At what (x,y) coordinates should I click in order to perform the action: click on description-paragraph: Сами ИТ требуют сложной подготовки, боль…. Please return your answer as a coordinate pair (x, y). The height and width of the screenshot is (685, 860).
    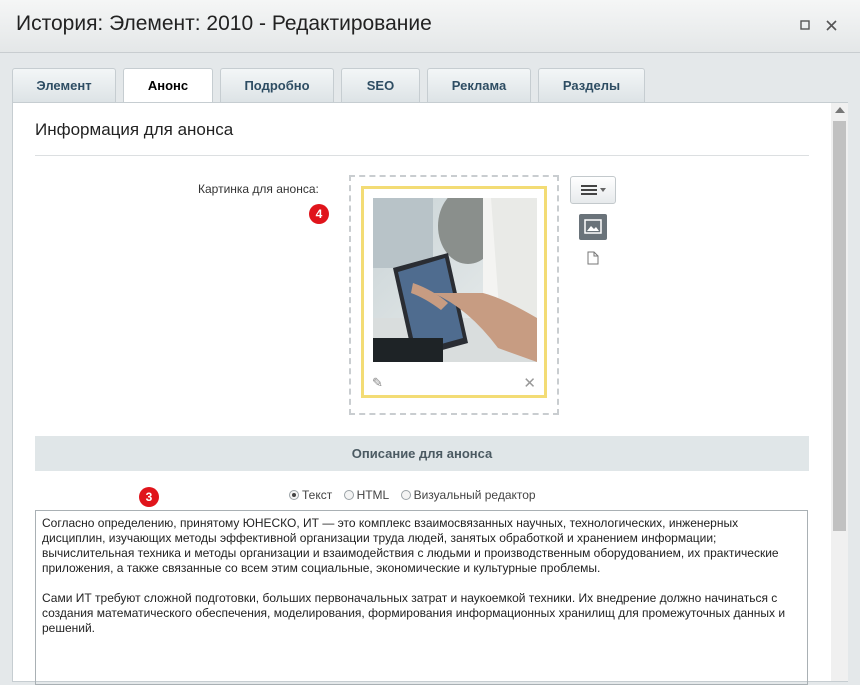
    Looking at the image, I should click on (414, 613).